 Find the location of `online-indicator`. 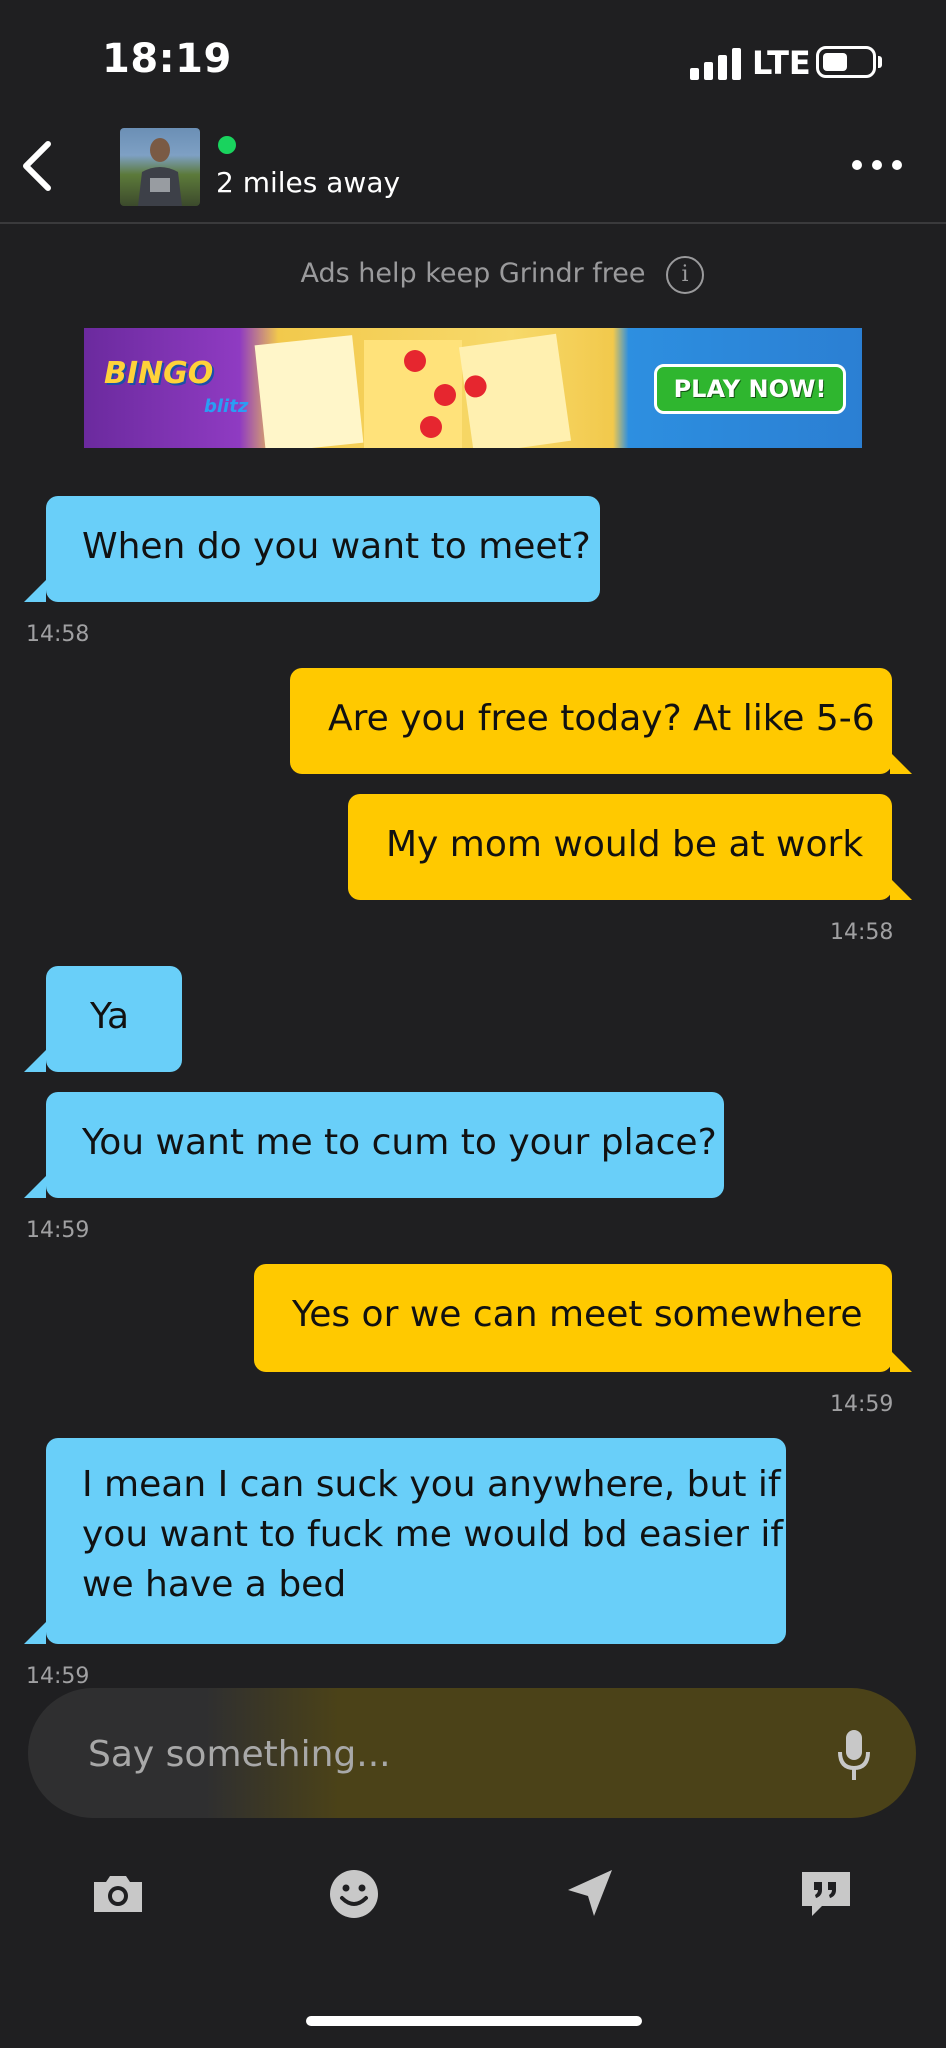

online-indicator is located at coordinates (227, 145).